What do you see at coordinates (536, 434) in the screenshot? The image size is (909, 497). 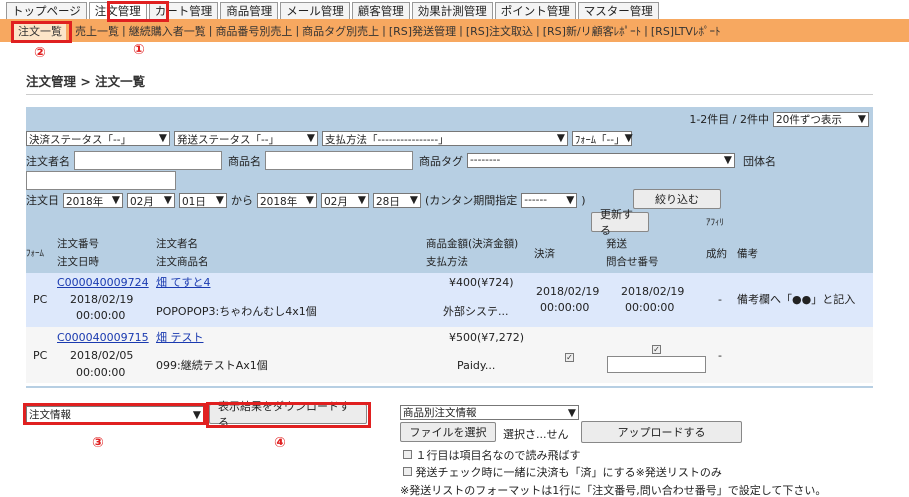 I see `file-status: 選択さ...せん` at bounding box center [536, 434].